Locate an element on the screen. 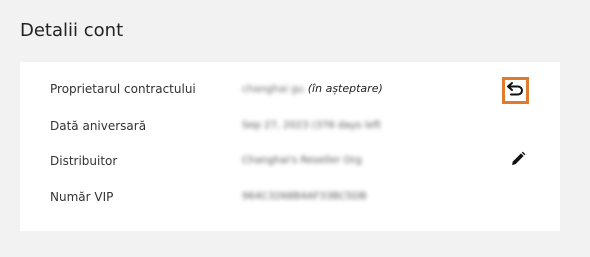 Image resolution: width=590 pixels, height=257 pixels. contract-owner-value-container: changhai gu (în așteptare) is located at coordinates (312, 89).